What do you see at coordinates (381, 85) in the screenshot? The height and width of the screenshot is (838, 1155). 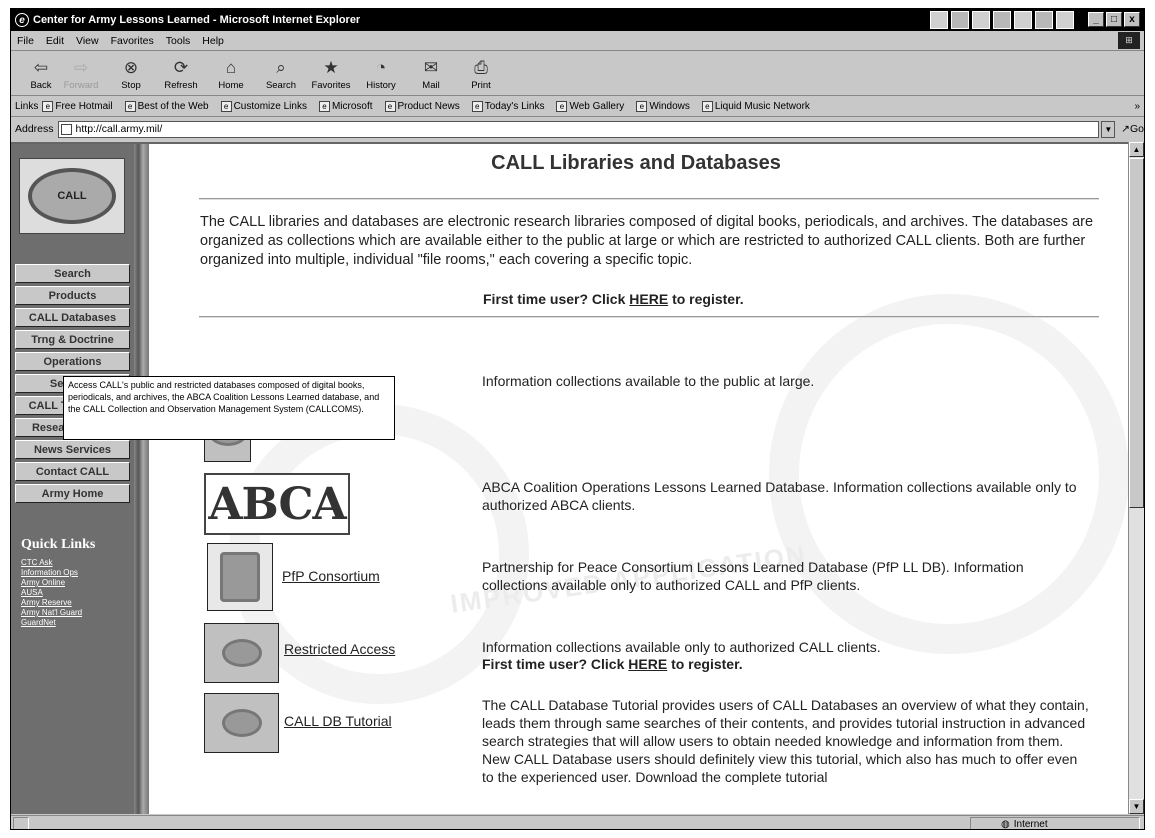 I see `toolbar-button-label: History` at bounding box center [381, 85].